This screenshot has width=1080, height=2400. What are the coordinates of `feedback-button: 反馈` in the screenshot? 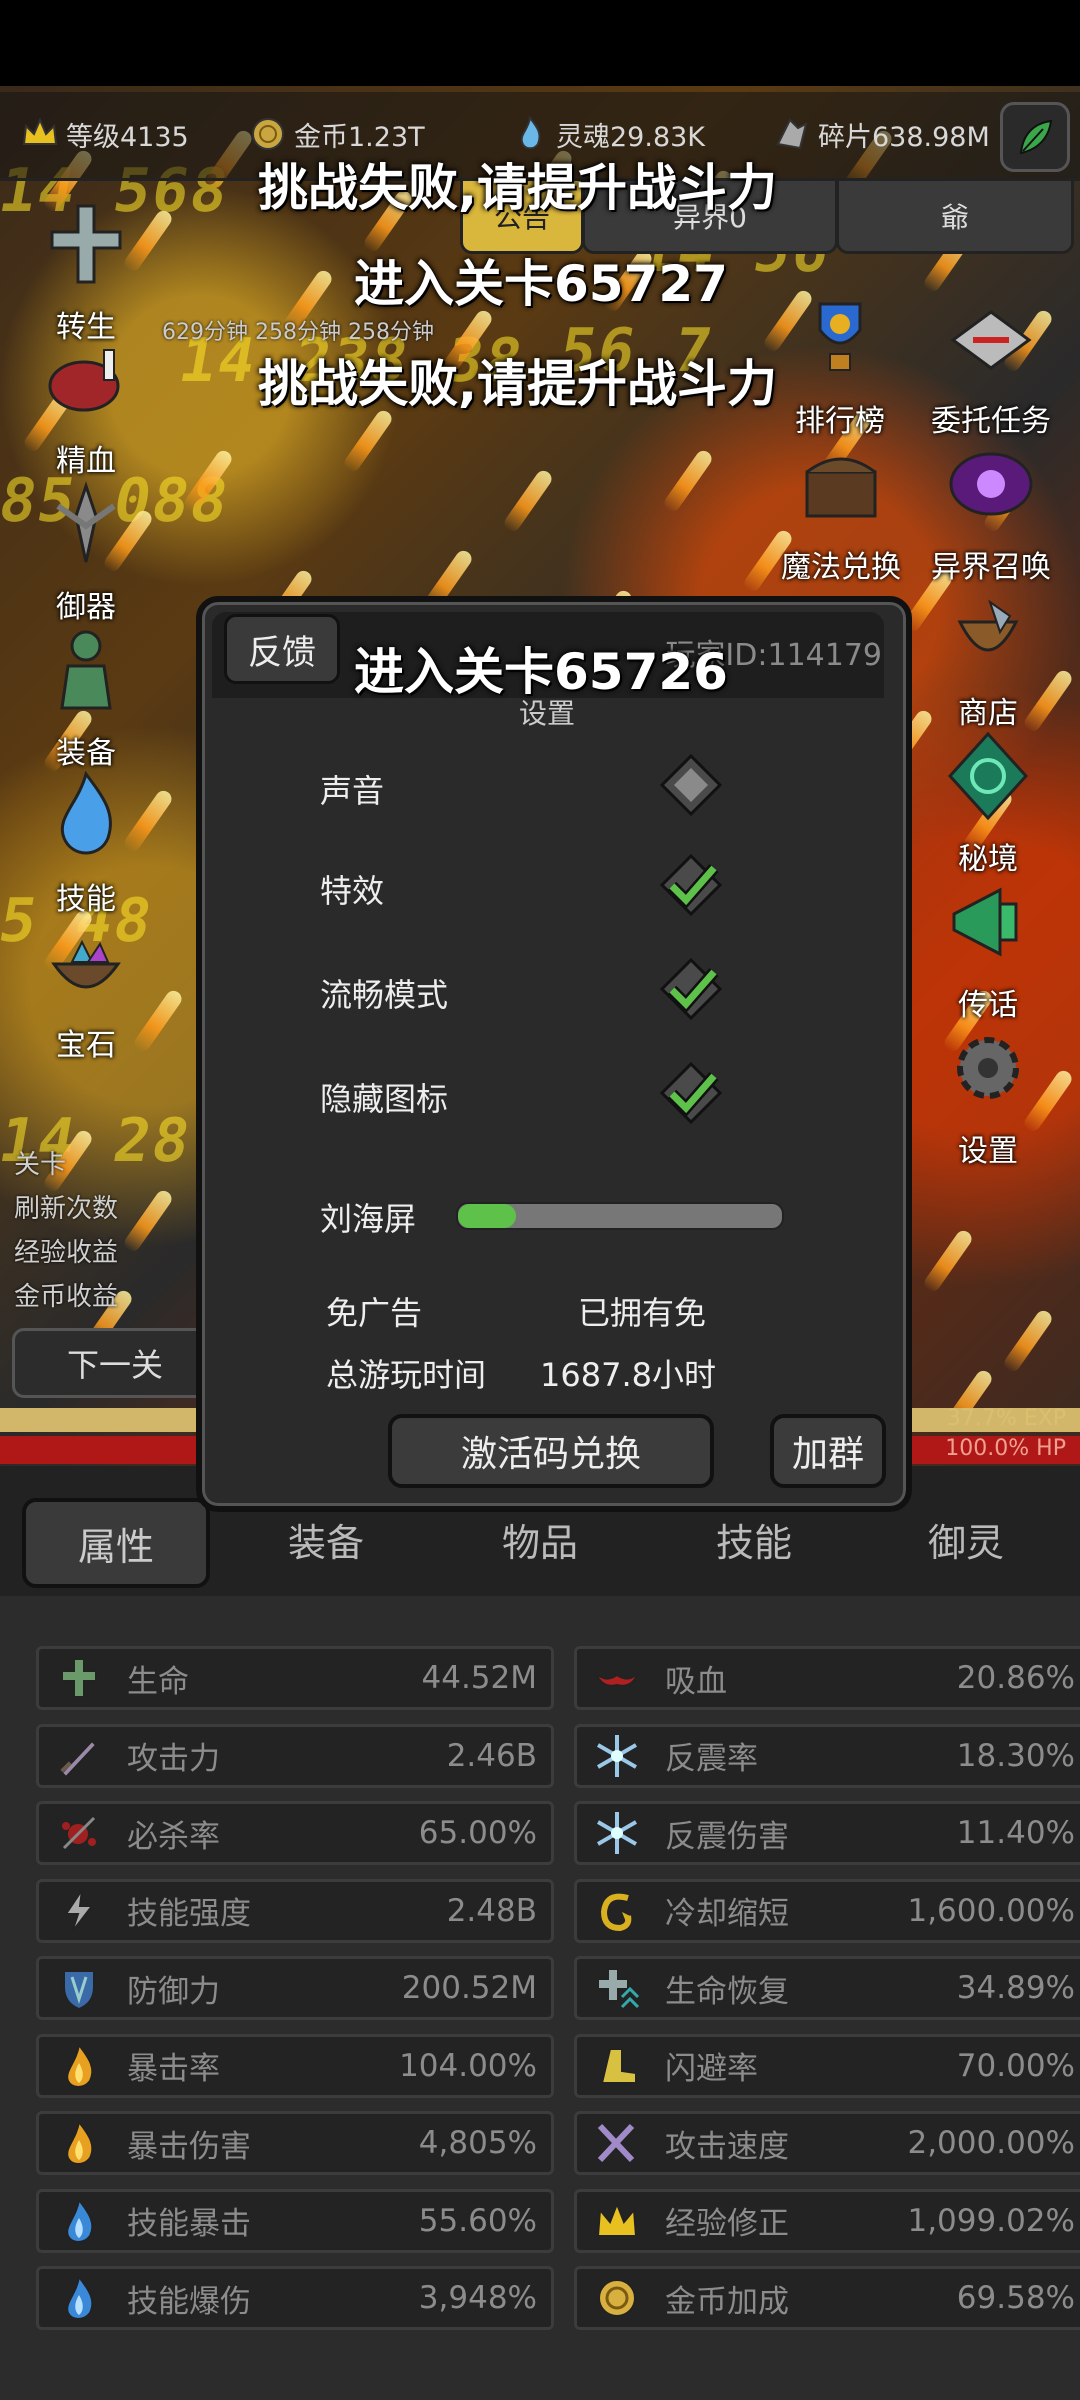 It's located at (282, 649).